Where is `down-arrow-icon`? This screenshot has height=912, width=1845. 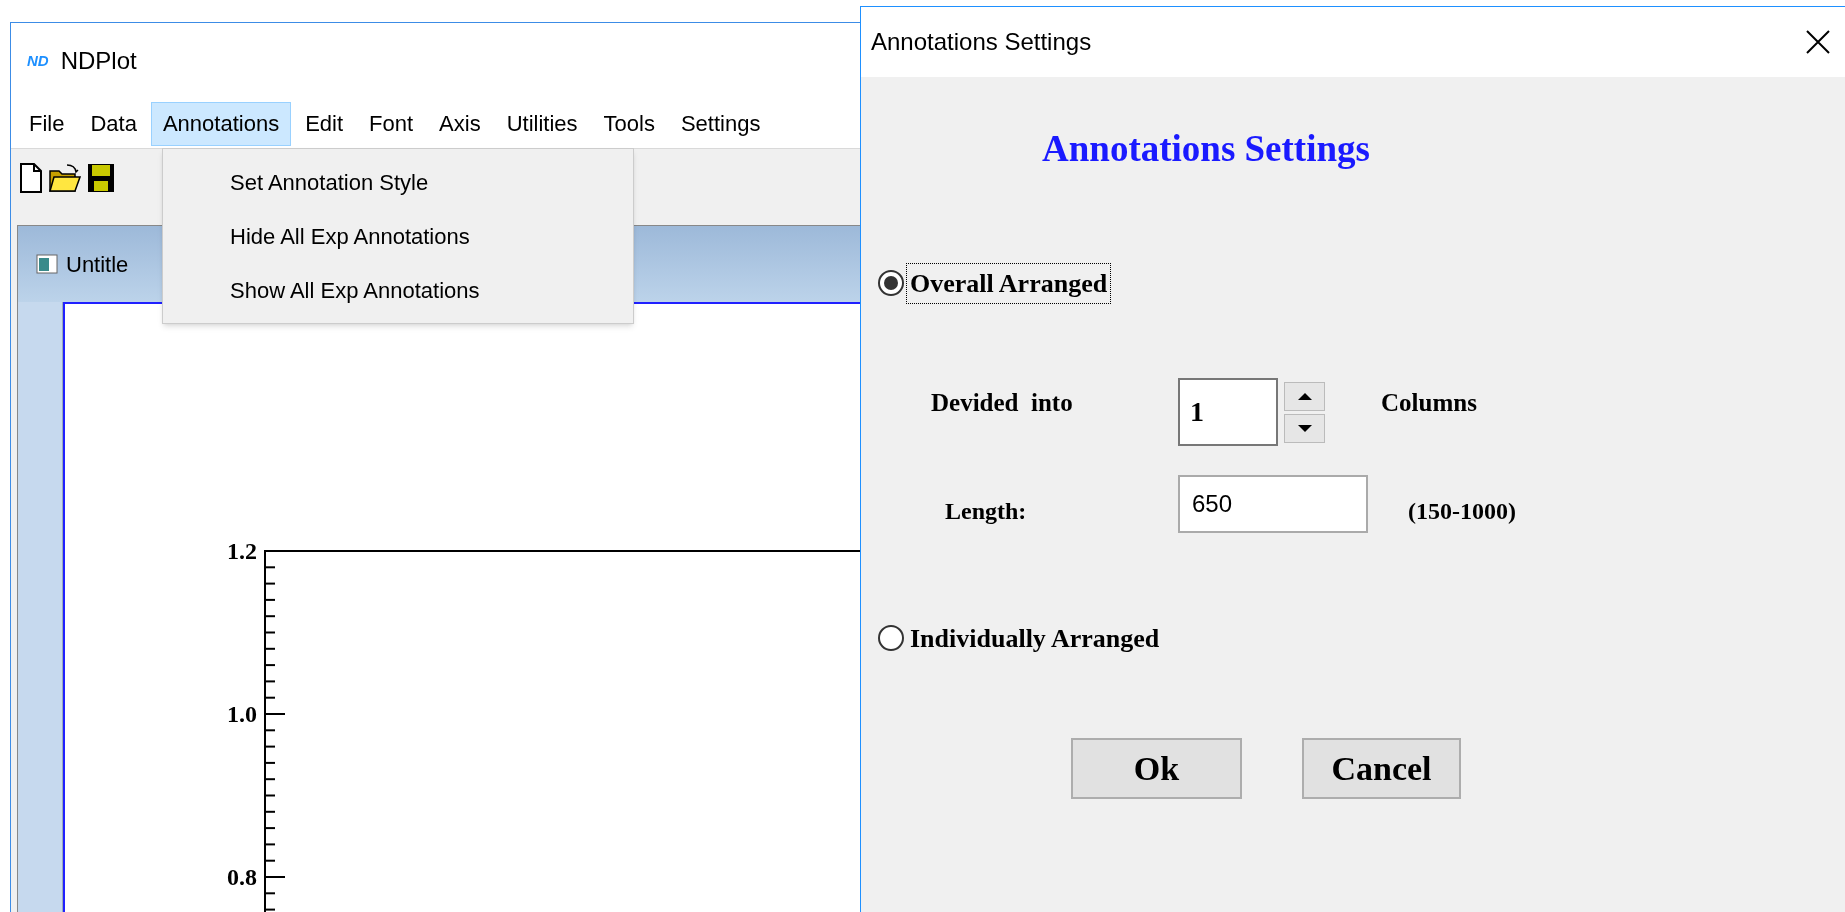 down-arrow-icon is located at coordinates (1304, 428).